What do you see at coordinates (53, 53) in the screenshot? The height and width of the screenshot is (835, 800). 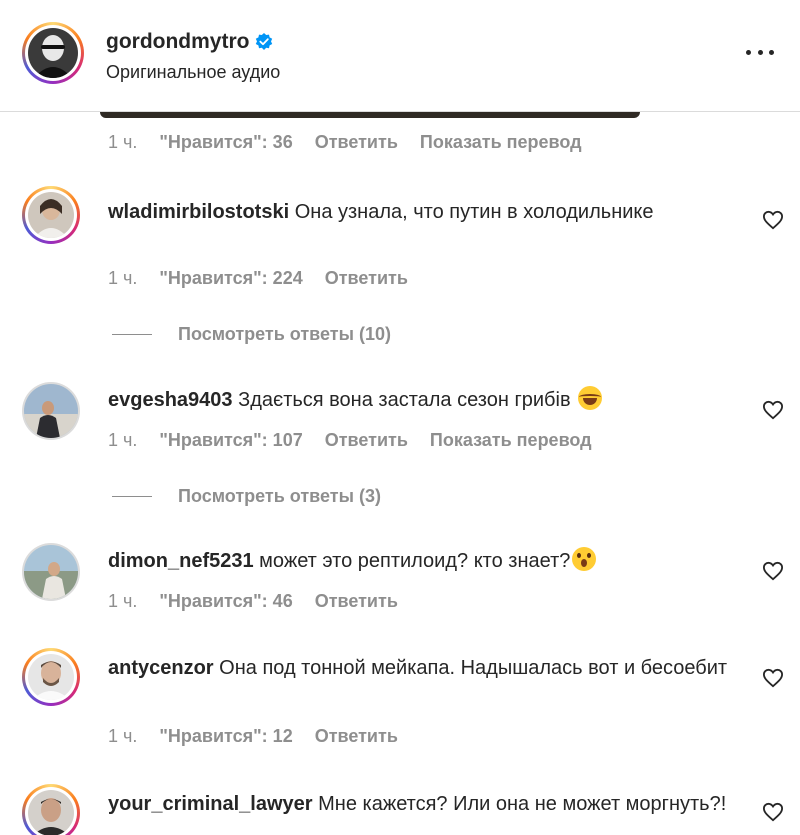 I see `header-avatar` at bounding box center [53, 53].